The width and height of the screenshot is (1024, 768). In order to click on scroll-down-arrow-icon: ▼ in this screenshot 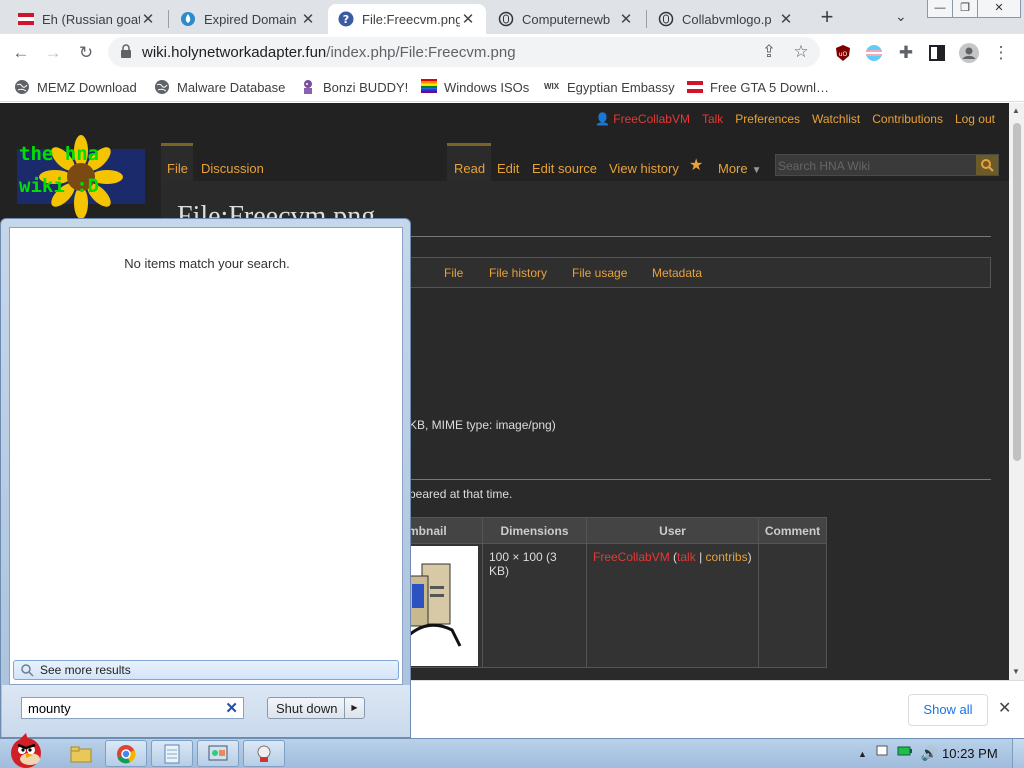, I will do `click(1016, 671)`.